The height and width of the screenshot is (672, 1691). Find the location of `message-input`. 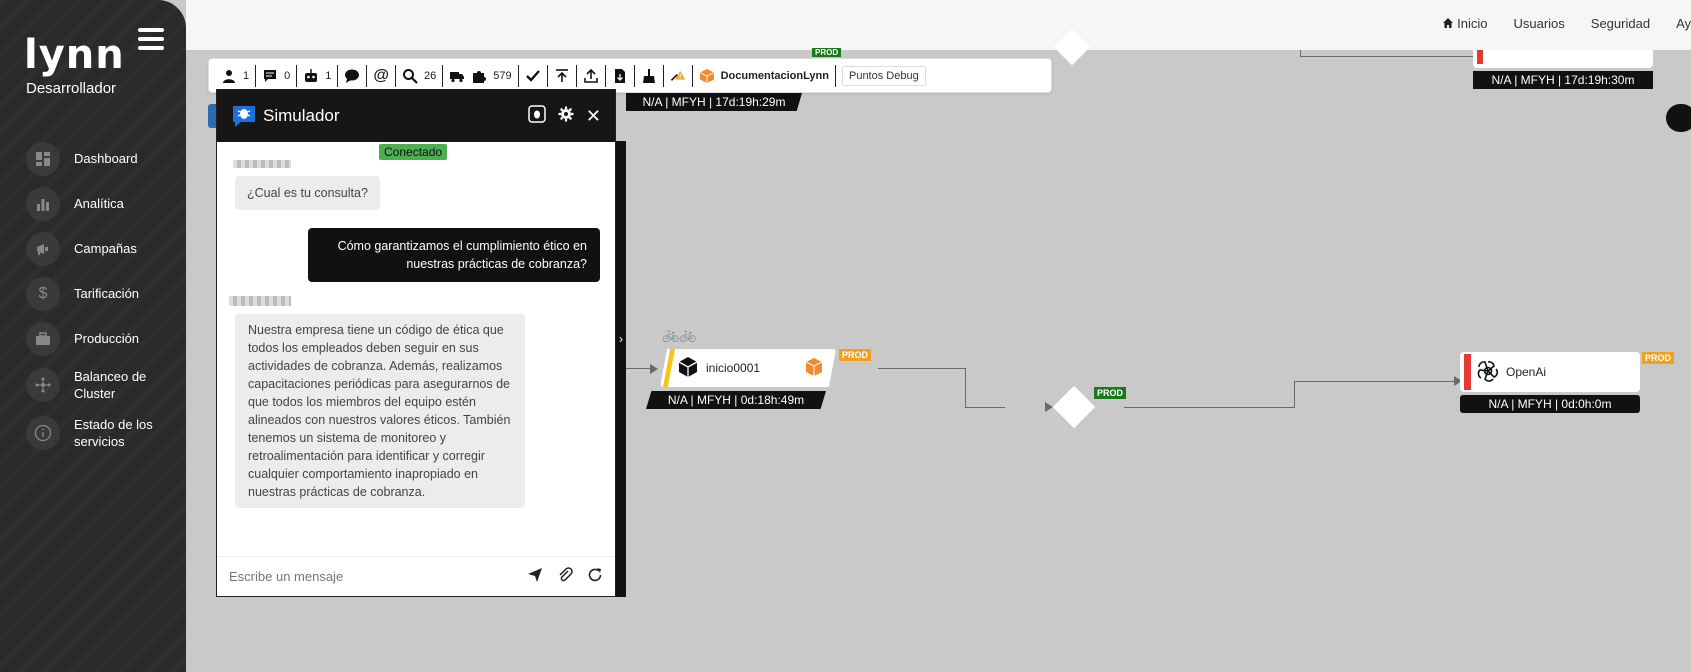

message-input is located at coordinates (371, 576).